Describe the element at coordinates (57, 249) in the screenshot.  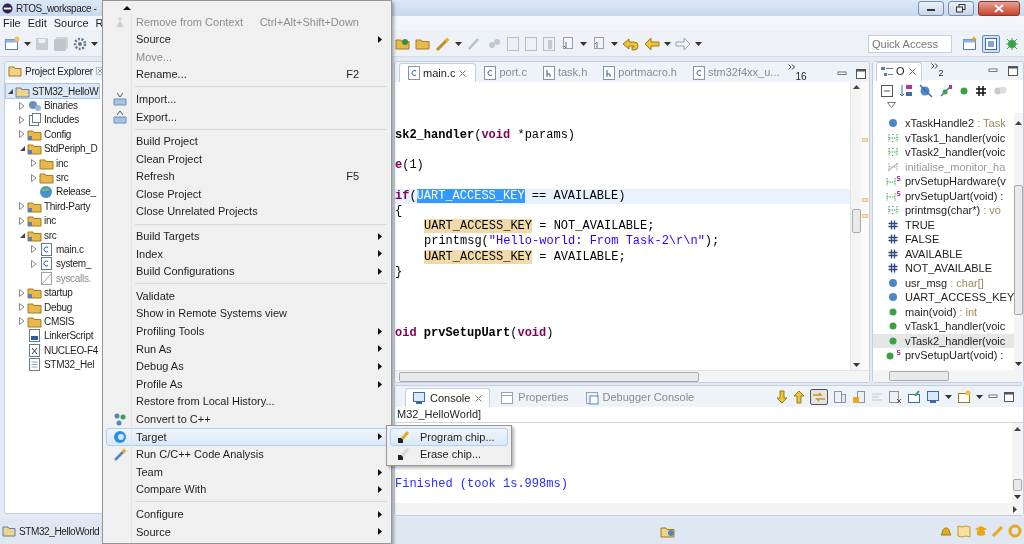
I see `tree-item: main.c` at that location.